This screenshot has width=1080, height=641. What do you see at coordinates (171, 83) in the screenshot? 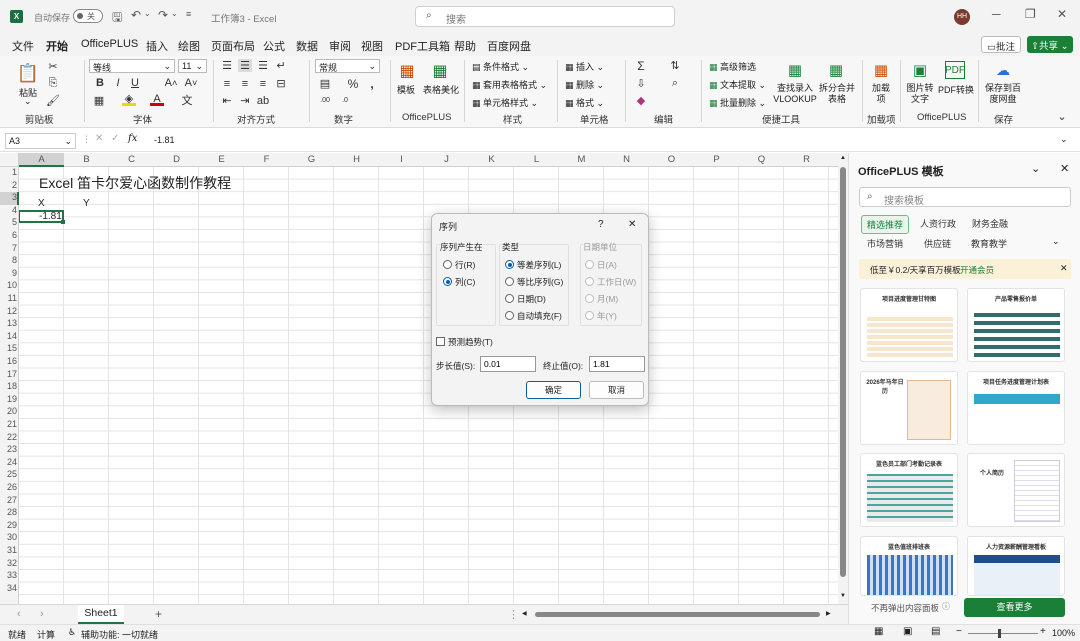
I see `increase-font-icon: A ˄` at bounding box center [171, 83].